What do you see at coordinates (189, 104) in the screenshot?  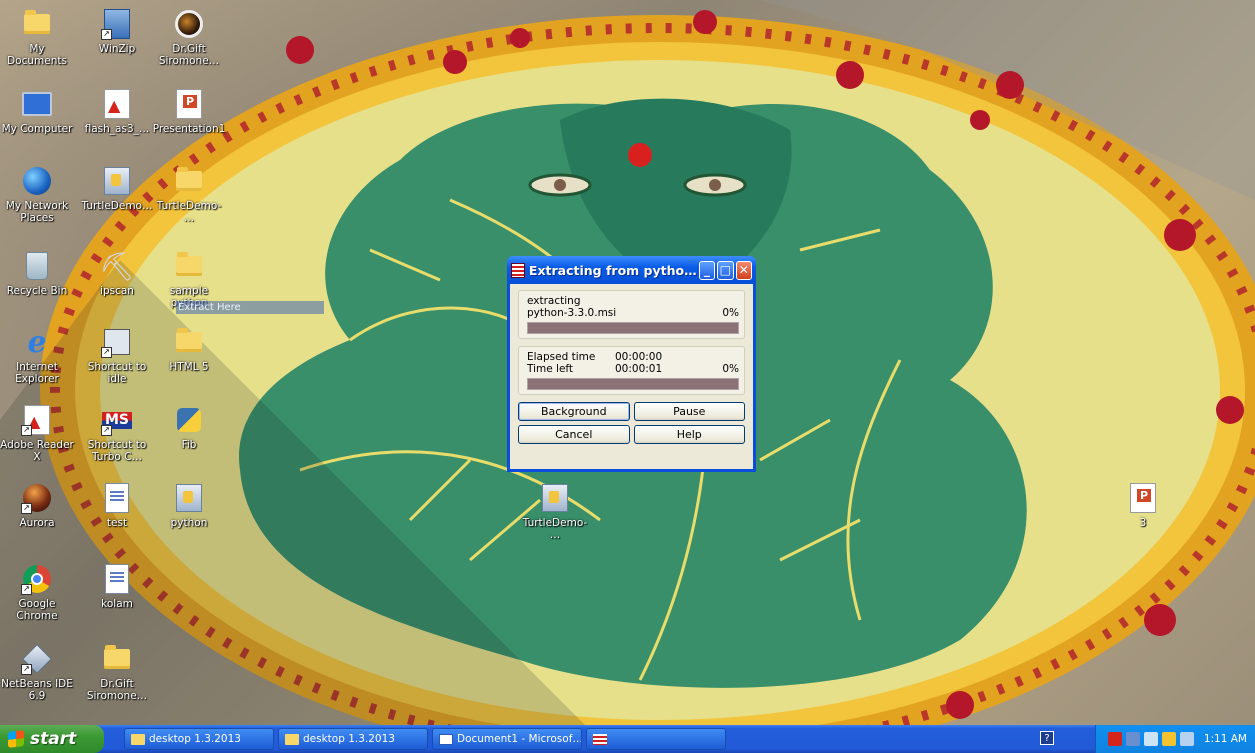 I see `powerpoint-icon` at bounding box center [189, 104].